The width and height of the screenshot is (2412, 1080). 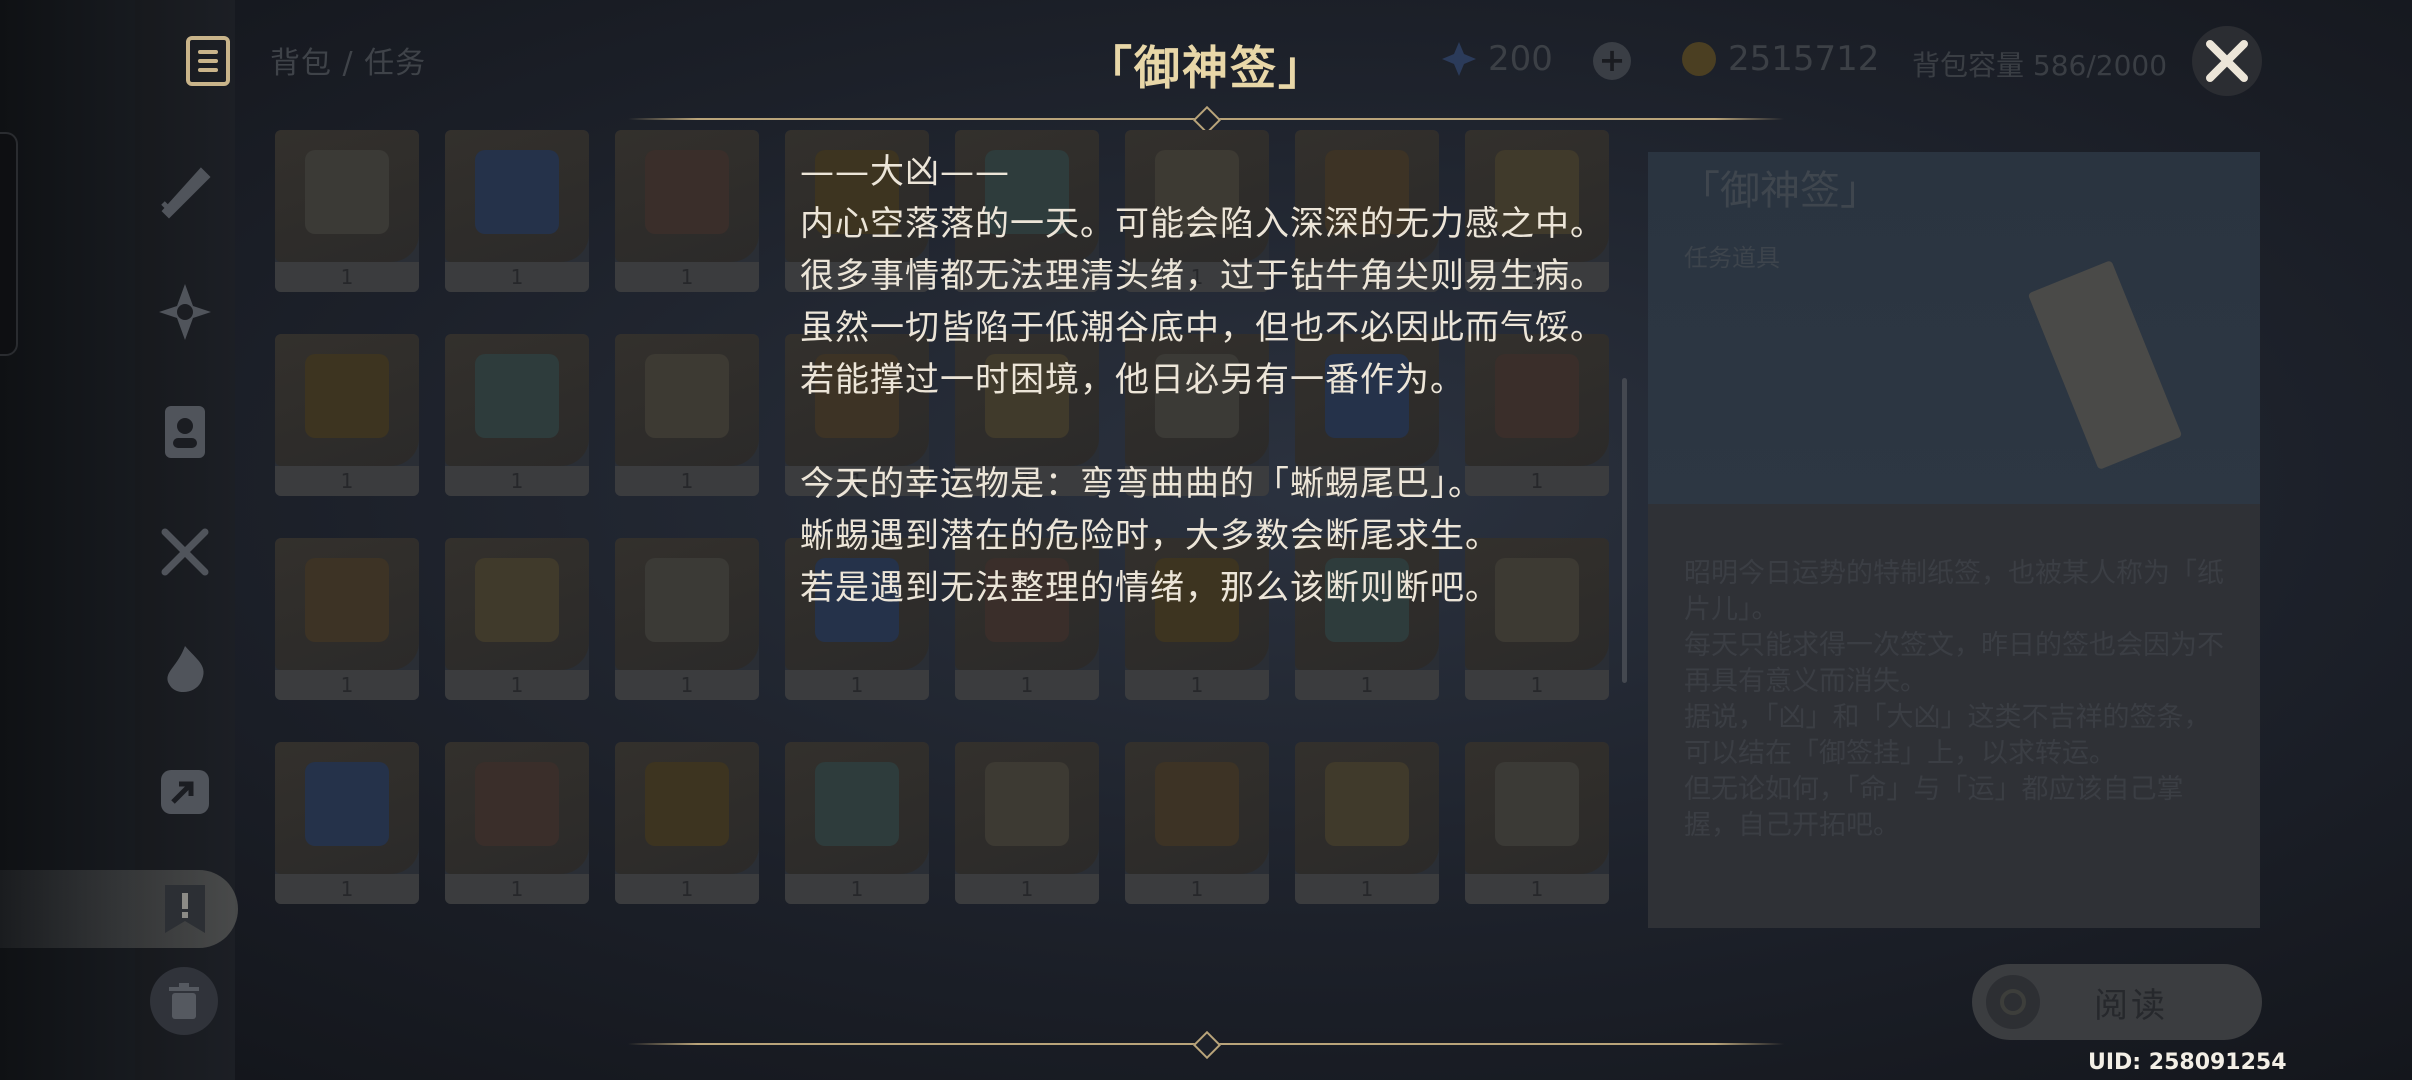 I want to click on fortune-spacer, so click(x=1210, y=432).